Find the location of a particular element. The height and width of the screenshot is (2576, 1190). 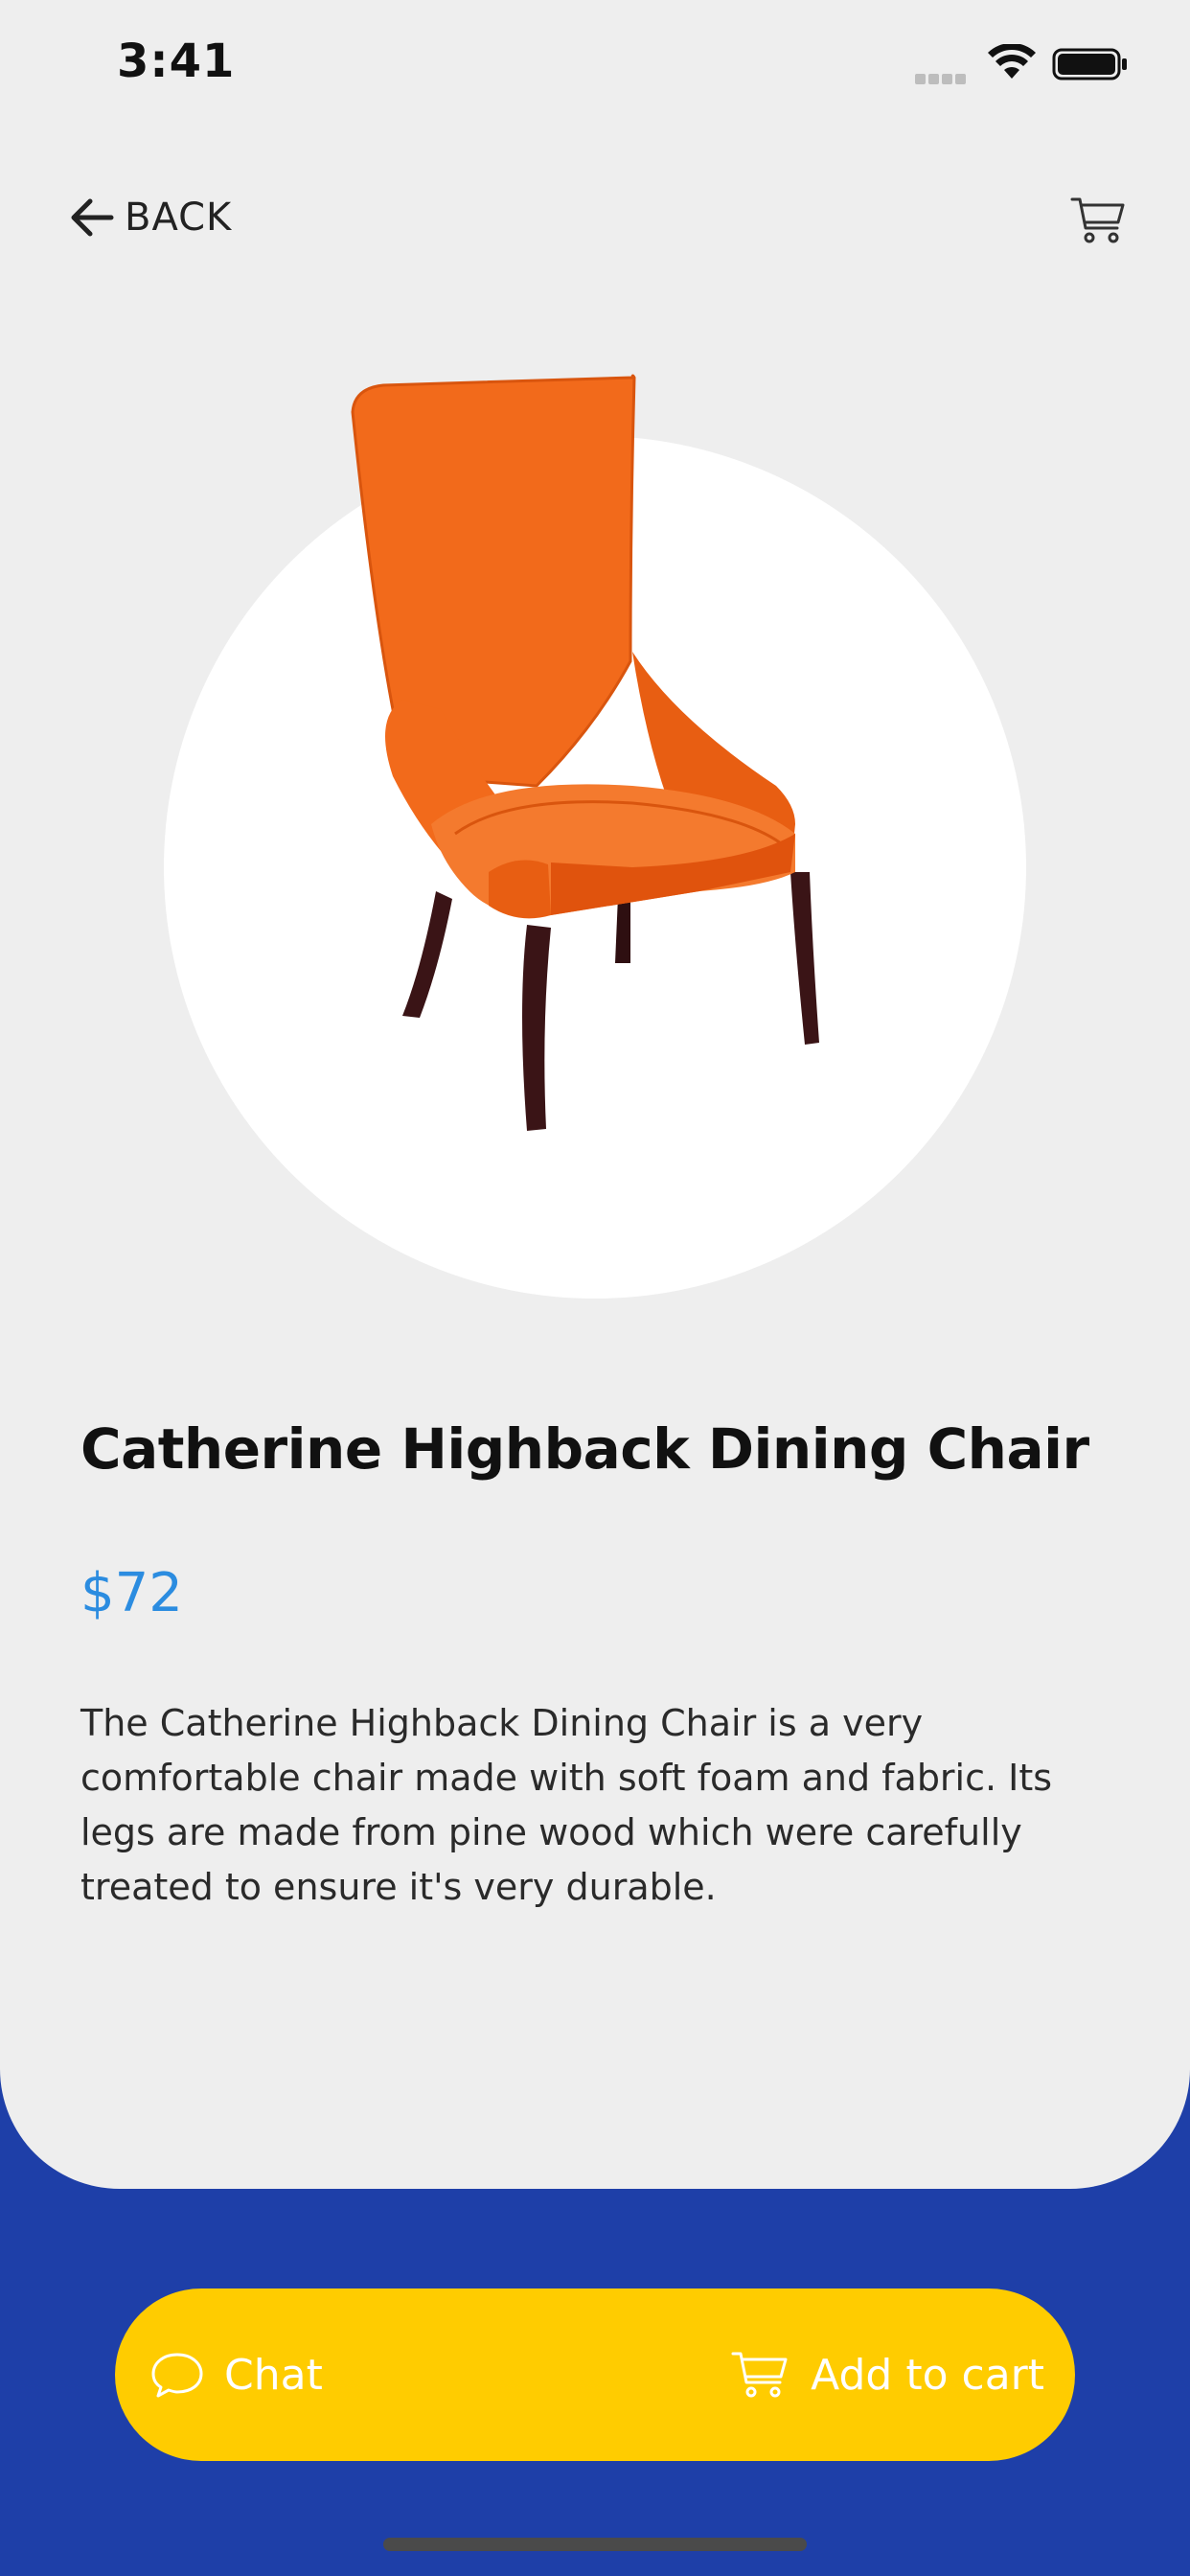

chat-label: Chat is located at coordinates (273, 2375).